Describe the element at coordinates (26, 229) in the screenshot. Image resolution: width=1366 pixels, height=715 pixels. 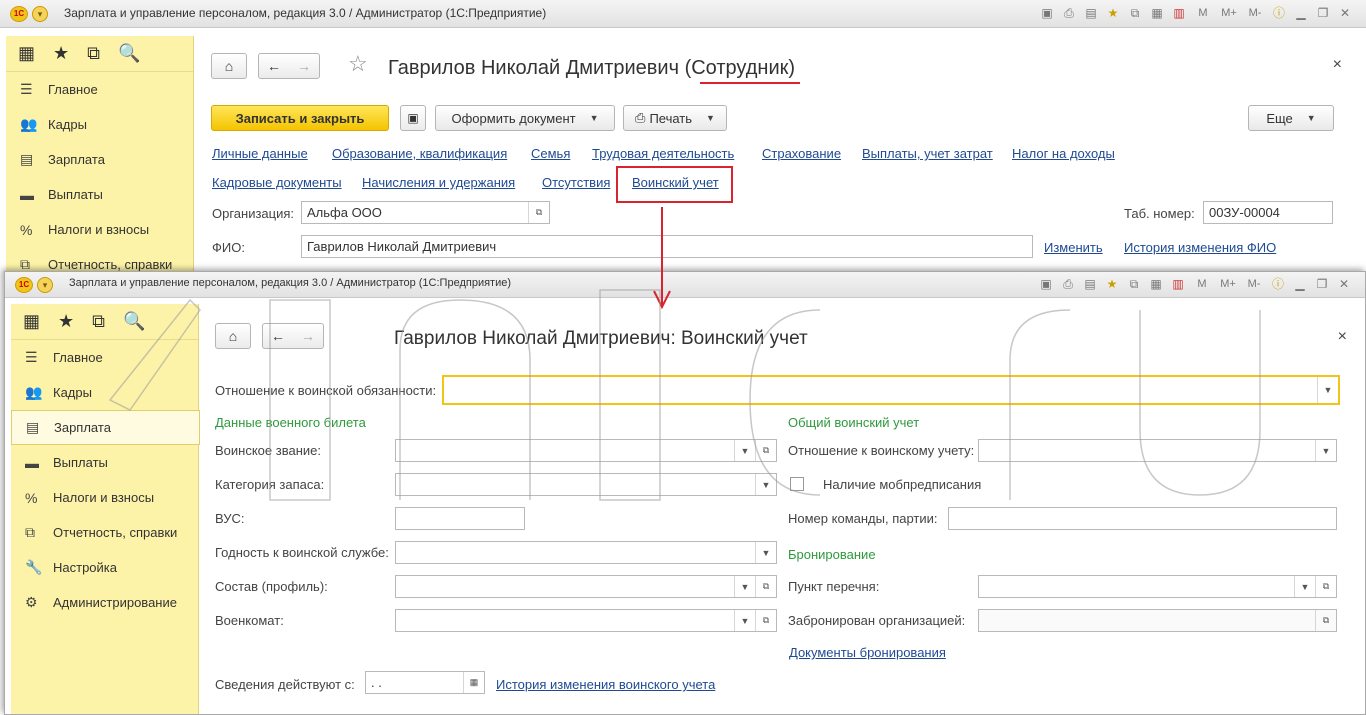
I see `percent-icon: %` at that location.